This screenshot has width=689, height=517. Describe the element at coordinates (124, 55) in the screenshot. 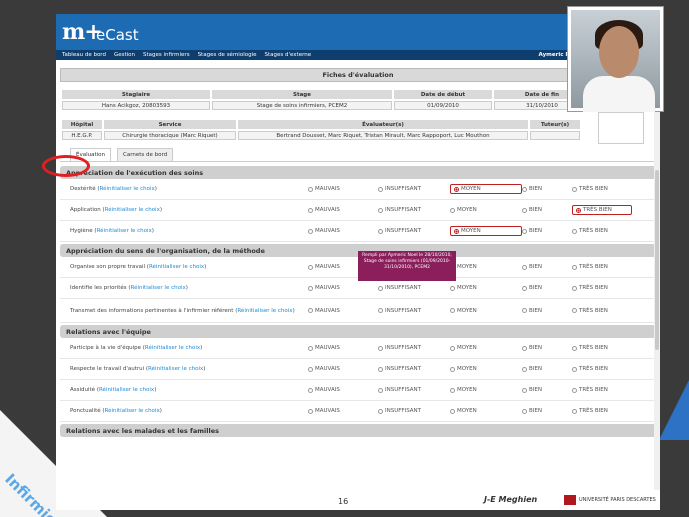

I see `menu-item-gestion: Gestion` at that location.